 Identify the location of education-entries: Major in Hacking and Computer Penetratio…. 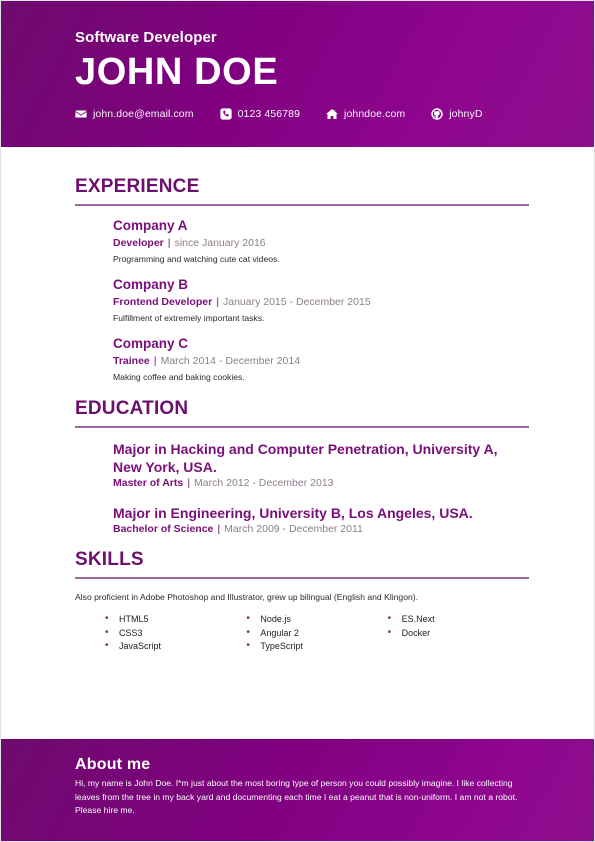
(302, 488).